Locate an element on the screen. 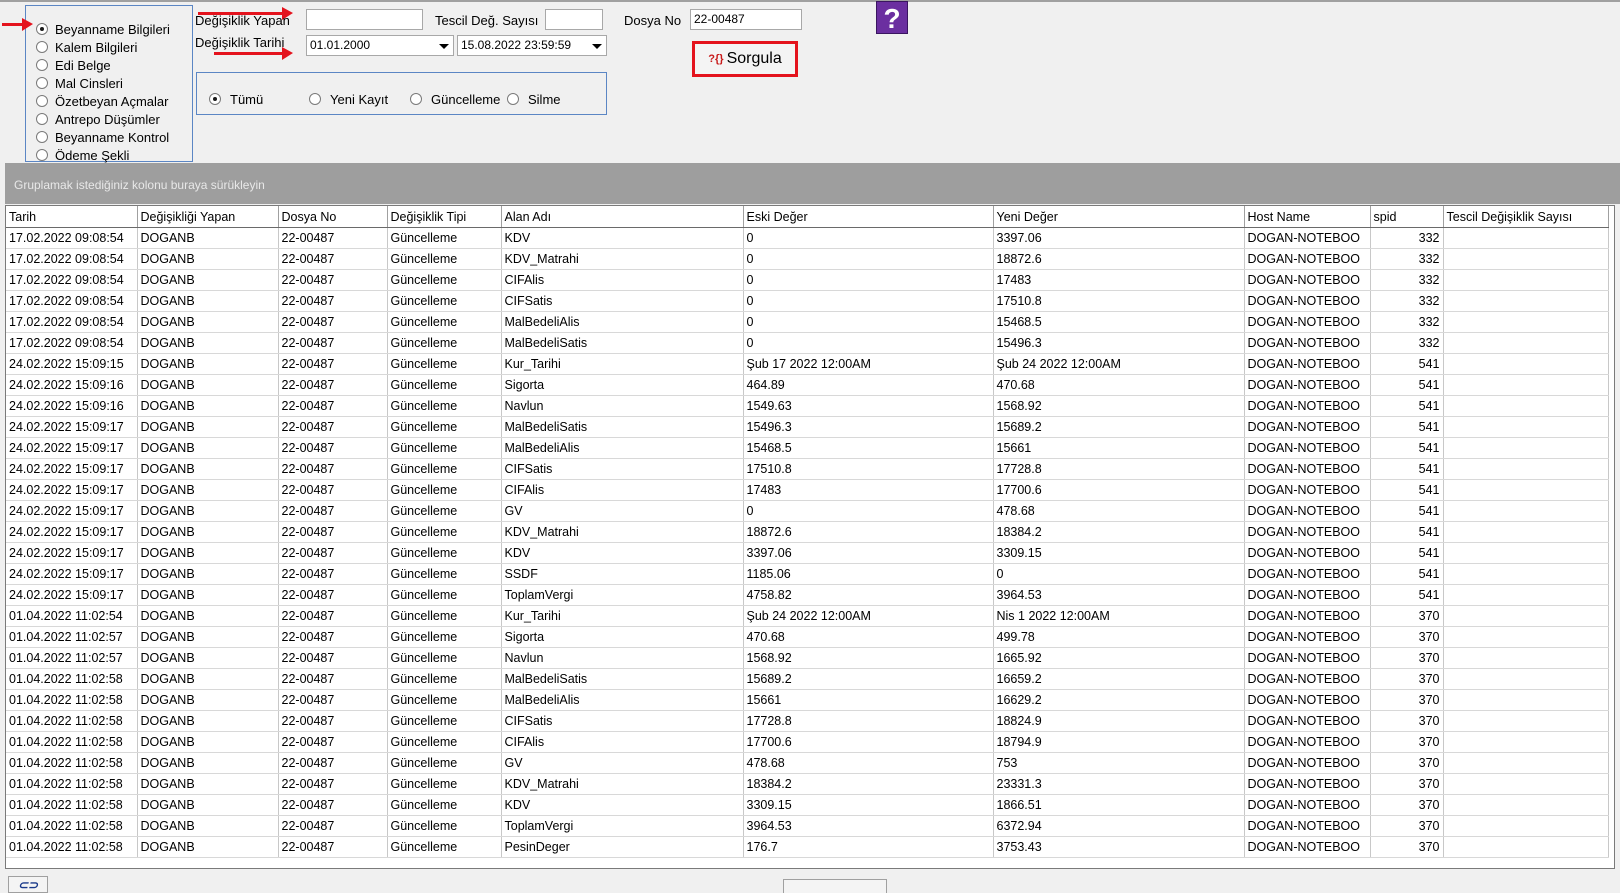 The width and height of the screenshot is (1620, 893). column-header: Tarih is located at coordinates (72, 217).